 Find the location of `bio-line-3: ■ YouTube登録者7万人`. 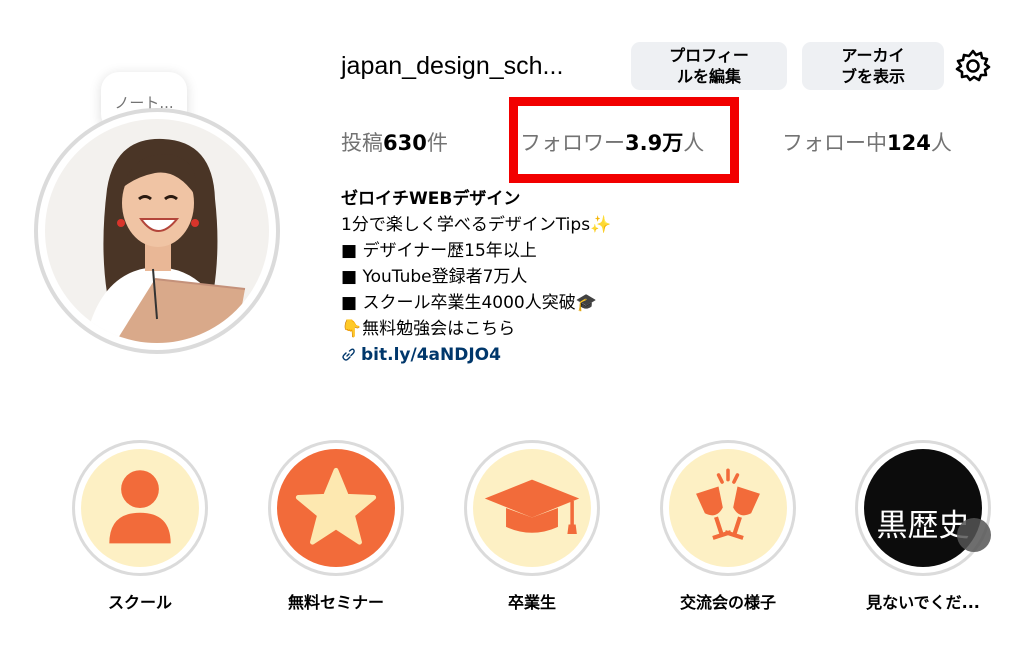

bio-line-3: ■ YouTube登録者7万人 is located at coordinates (434, 277).